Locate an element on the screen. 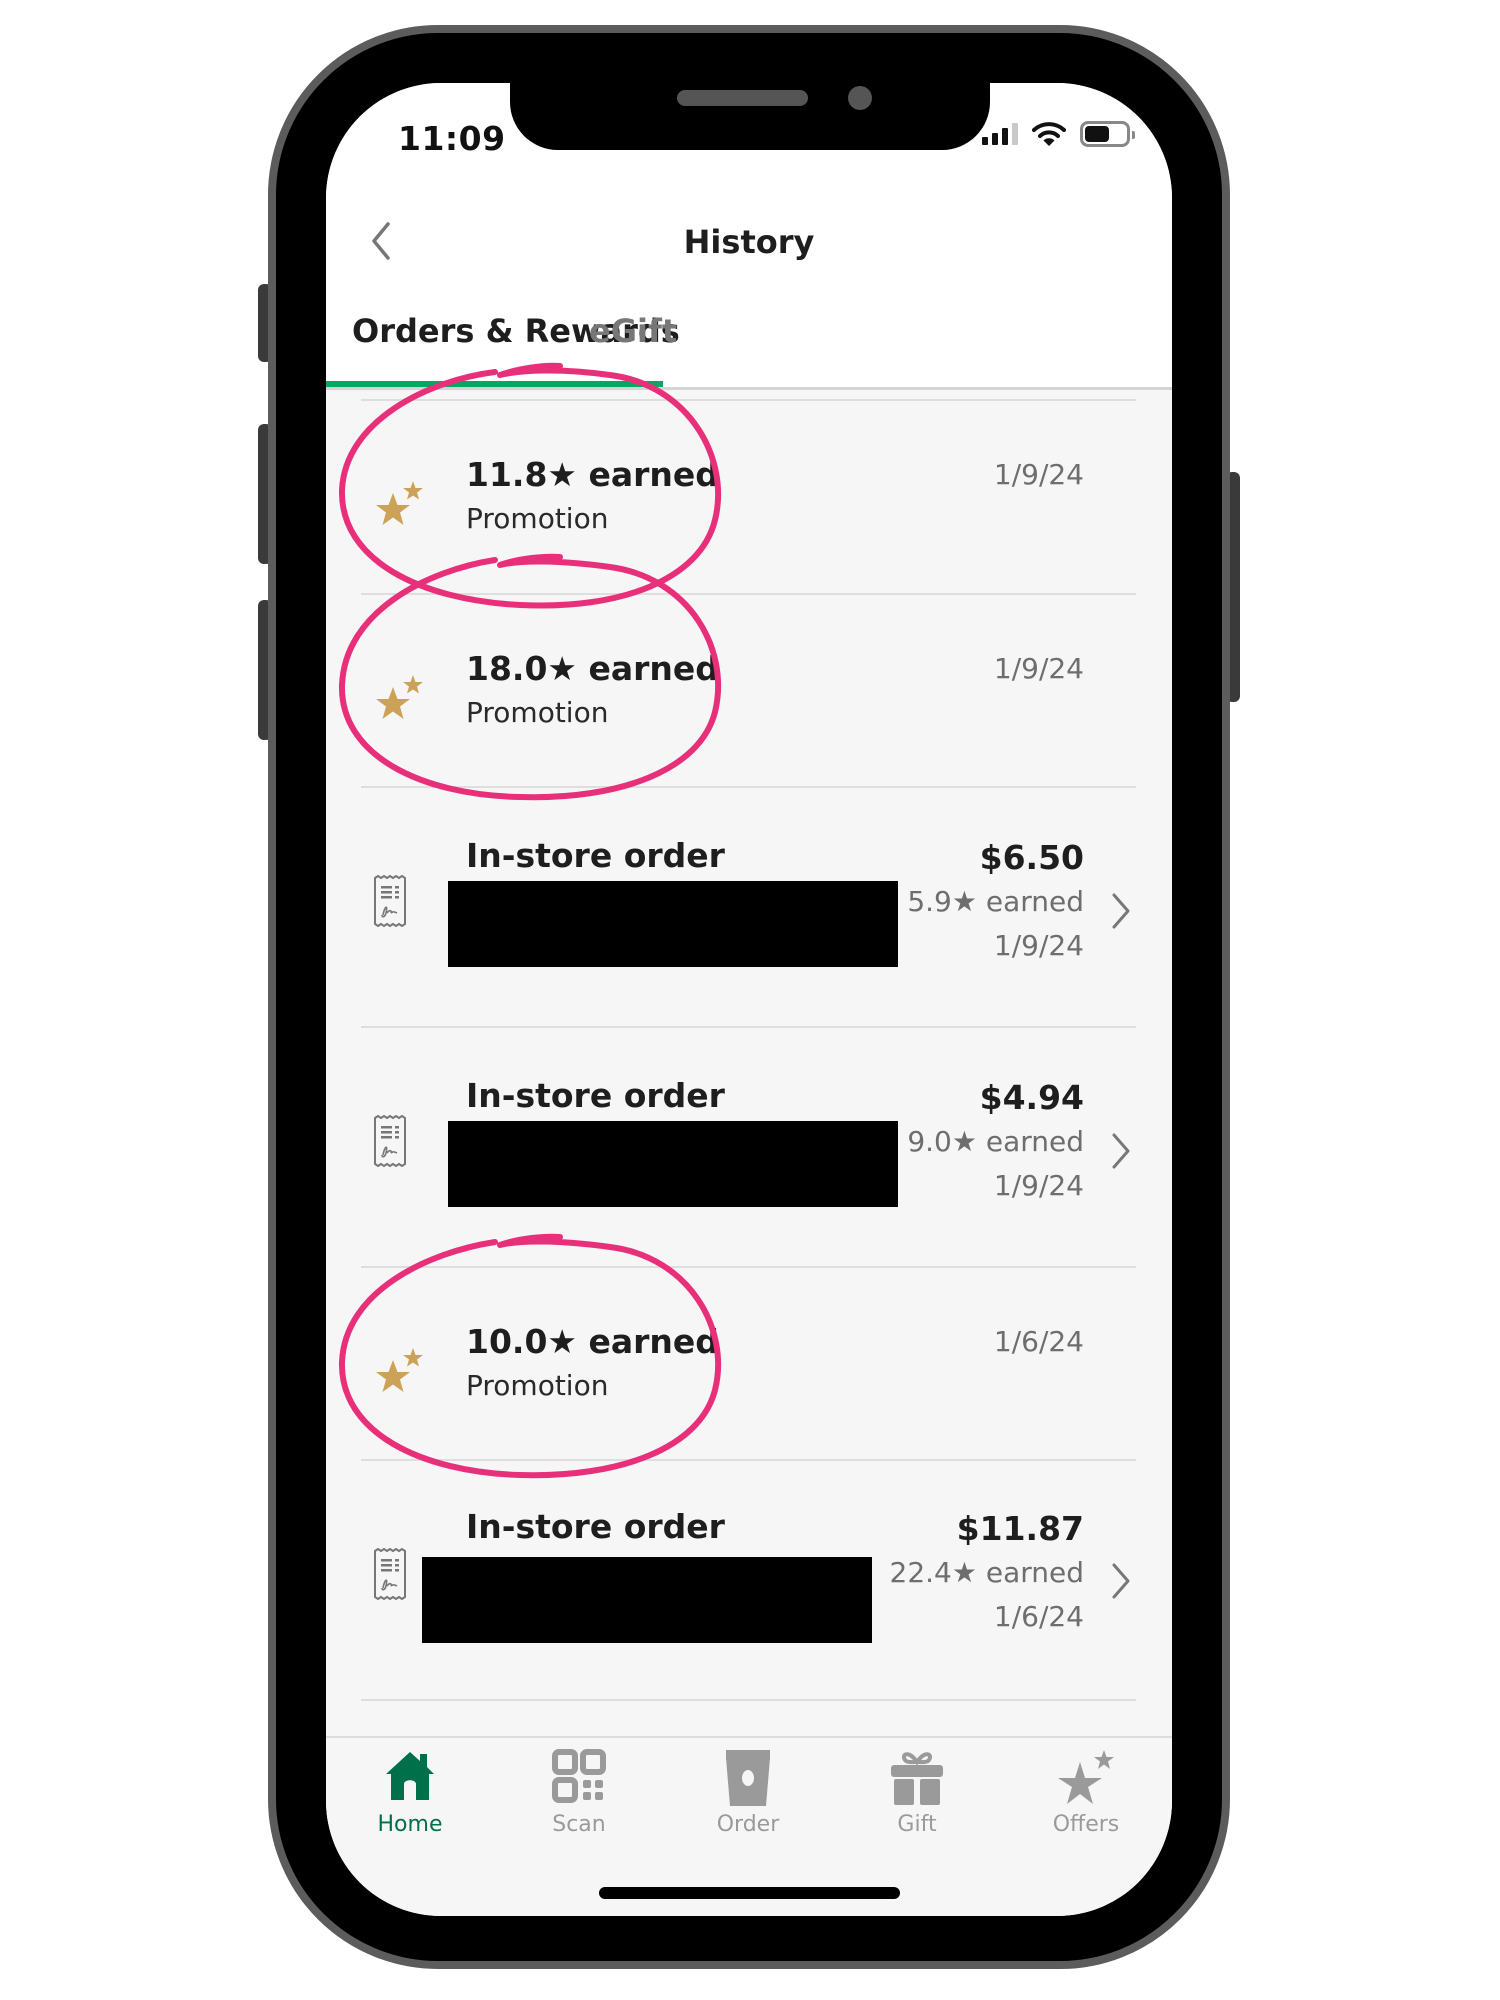 The height and width of the screenshot is (2000, 1500). nav-scan: Scan is located at coordinates (579, 1792).